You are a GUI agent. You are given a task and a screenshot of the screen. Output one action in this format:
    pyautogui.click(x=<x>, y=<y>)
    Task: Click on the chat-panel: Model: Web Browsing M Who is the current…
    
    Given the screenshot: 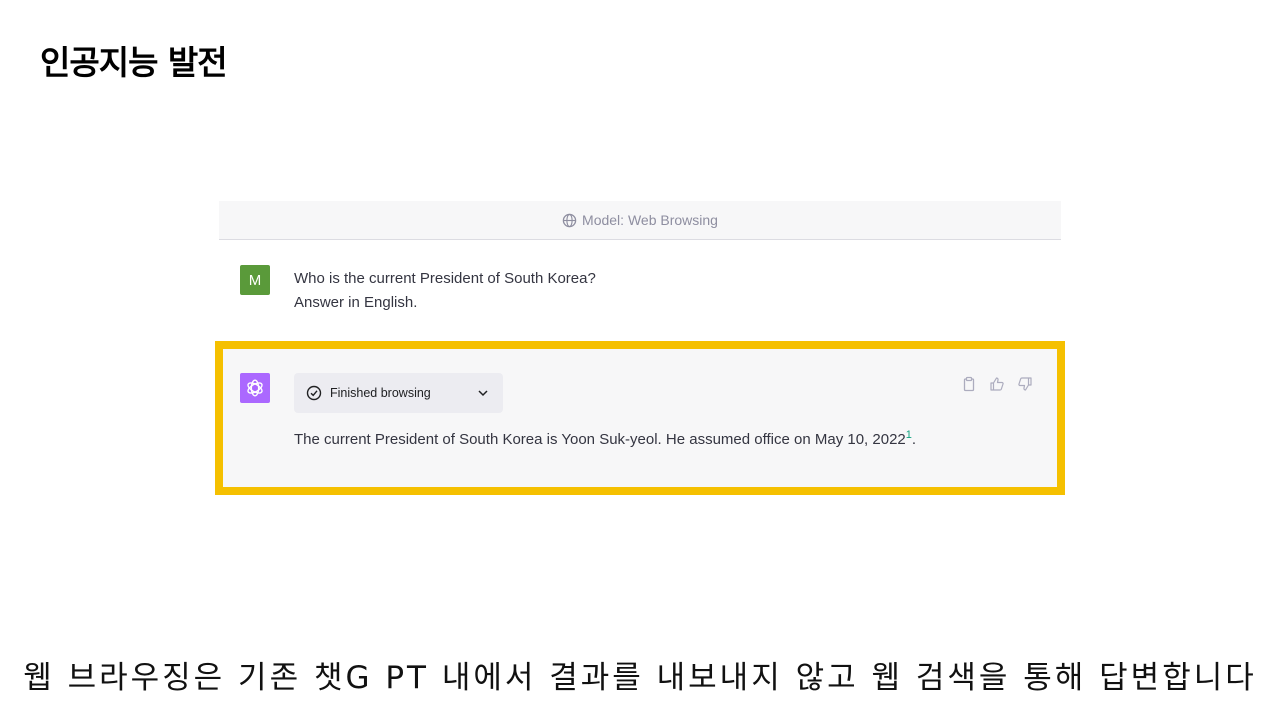 What is the action you would take?
    pyautogui.click(x=640, y=270)
    